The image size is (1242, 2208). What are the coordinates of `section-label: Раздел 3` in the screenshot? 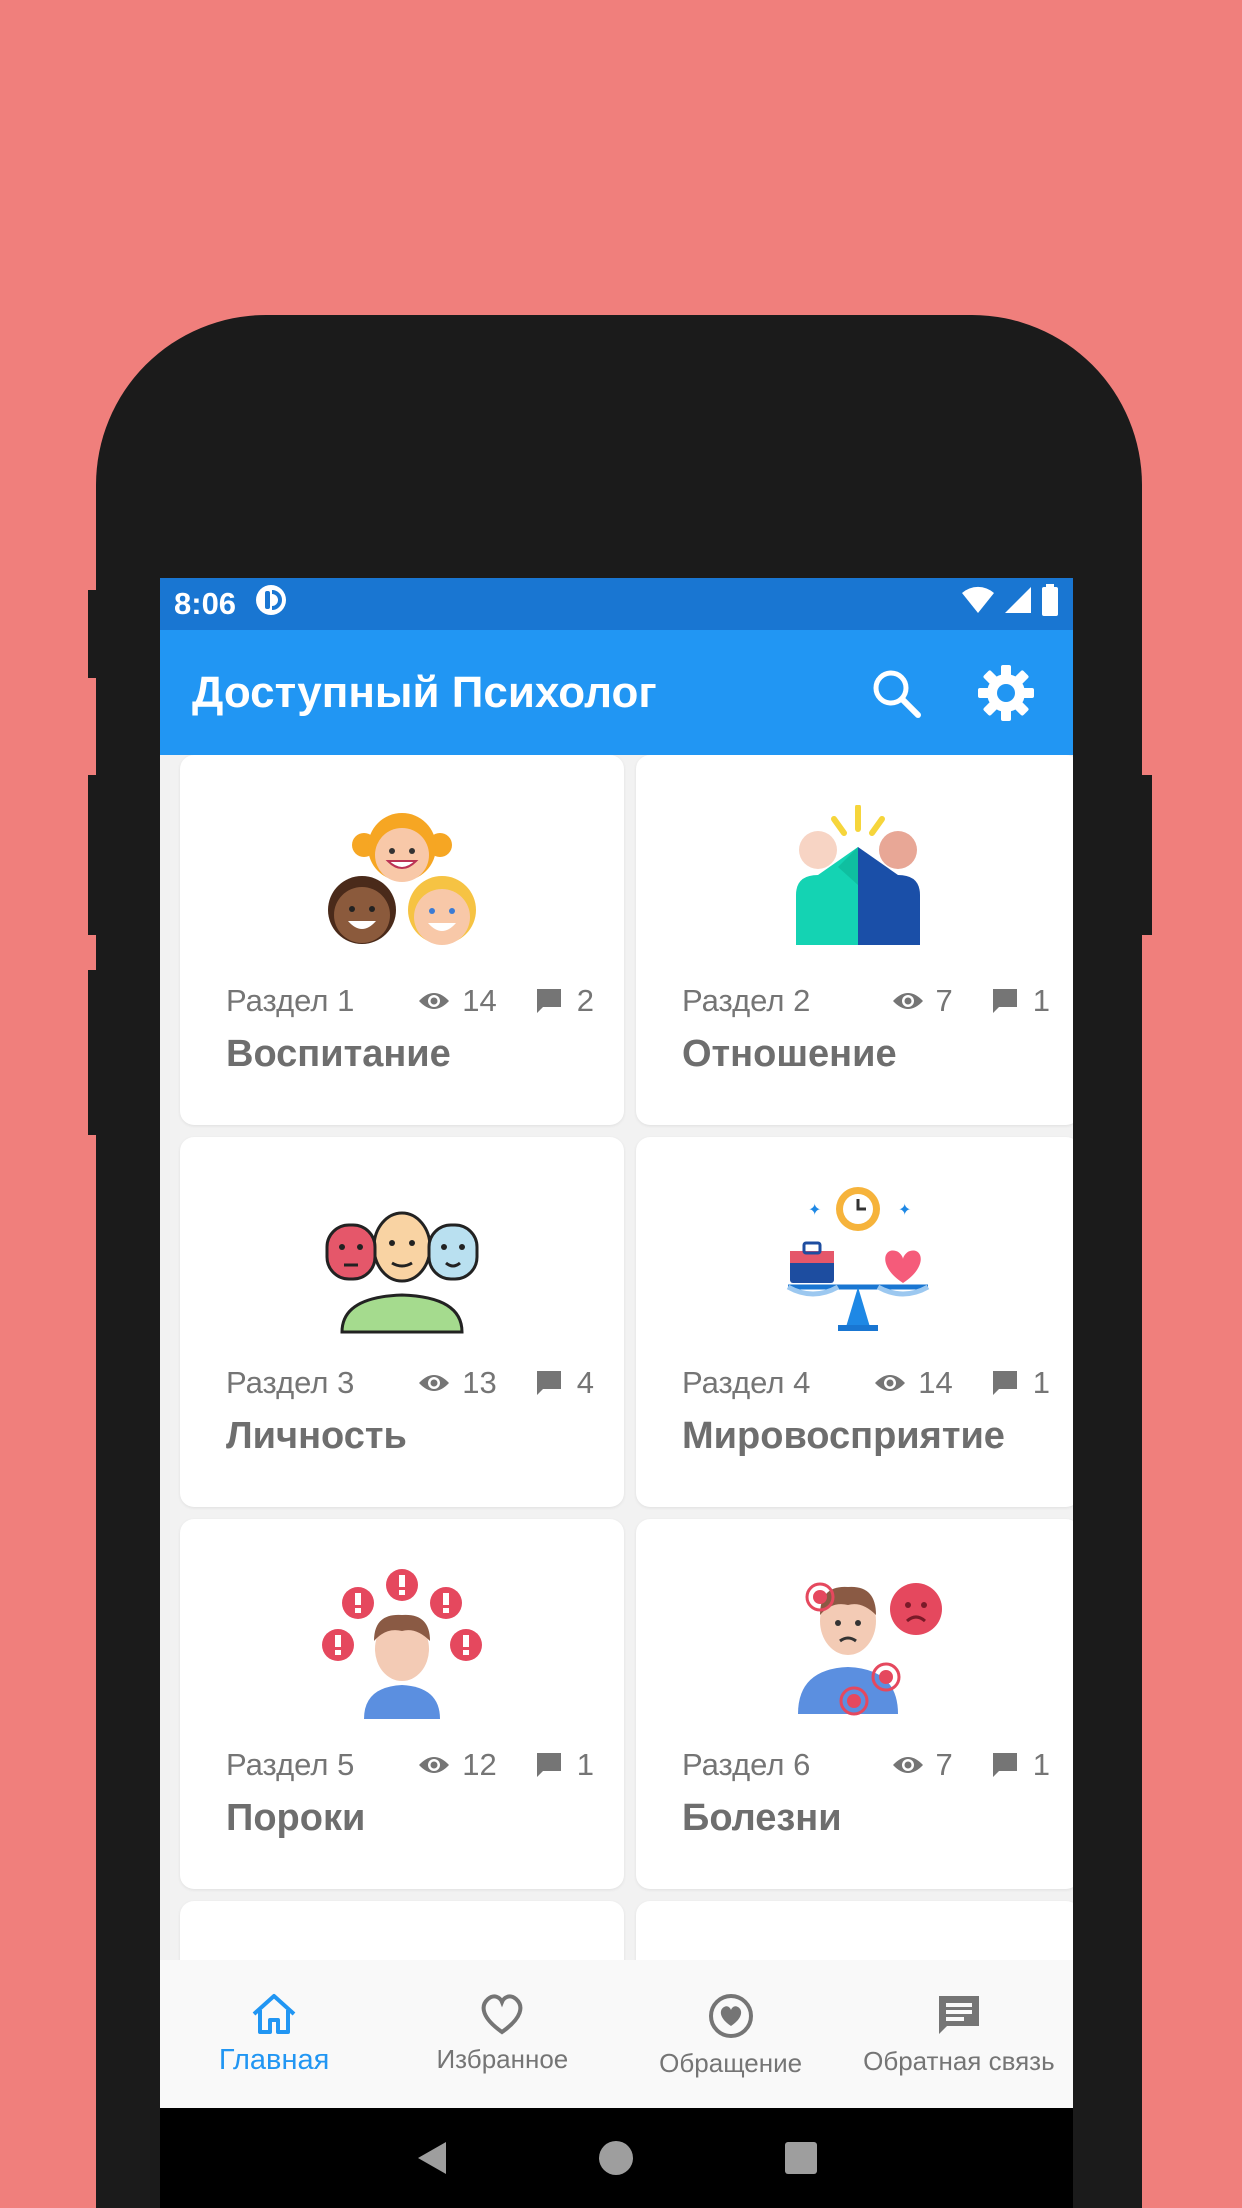 It's located at (290, 1382).